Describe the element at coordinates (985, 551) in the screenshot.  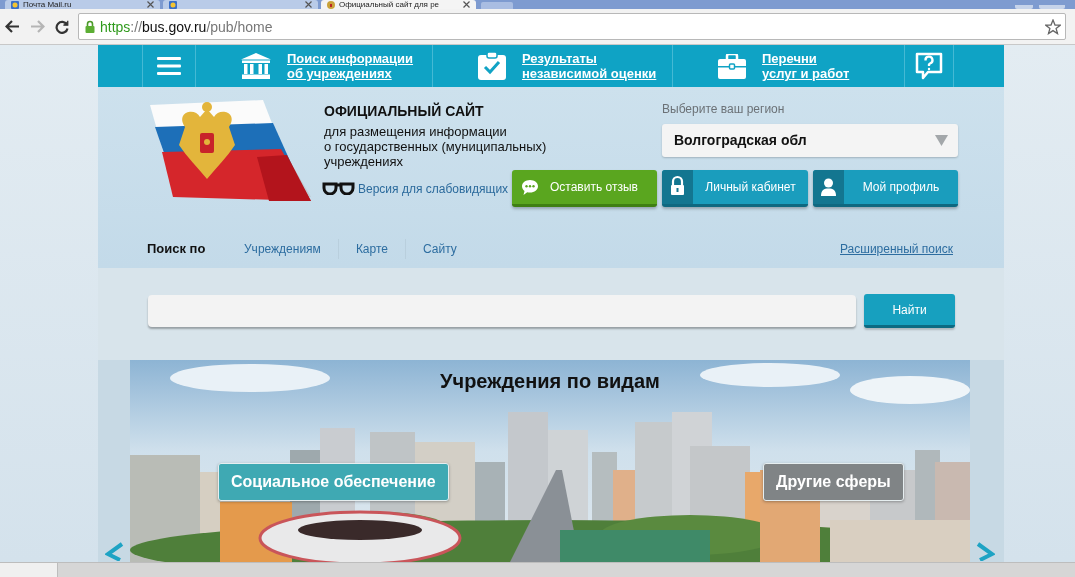
I see `chevron-right-icon` at that location.